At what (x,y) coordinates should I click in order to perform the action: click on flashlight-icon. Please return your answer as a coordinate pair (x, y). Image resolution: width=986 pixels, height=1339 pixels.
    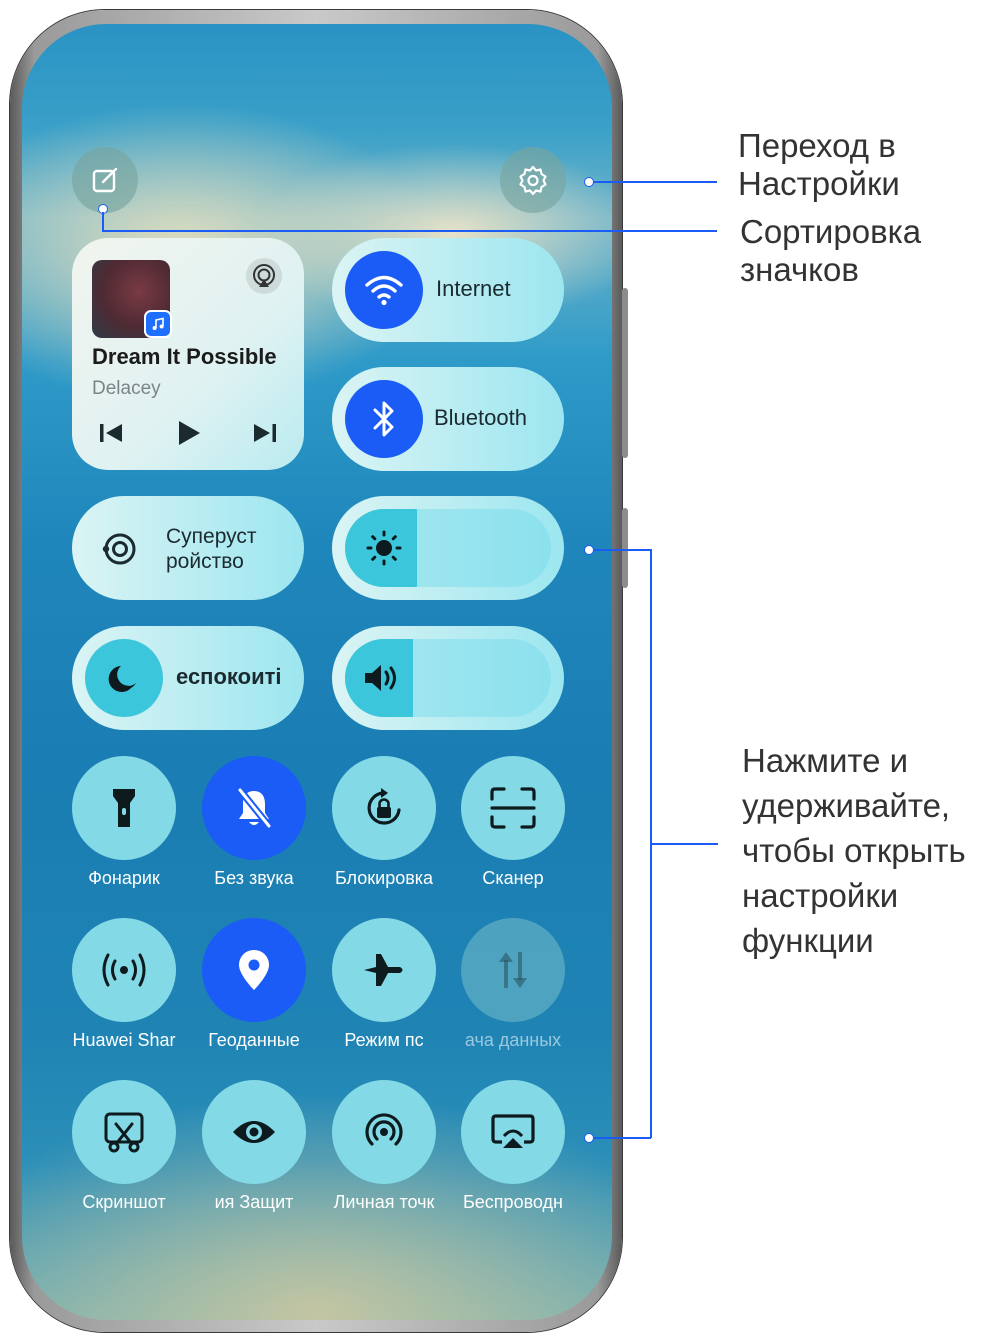
    Looking at the image, I should click on (124, 808).